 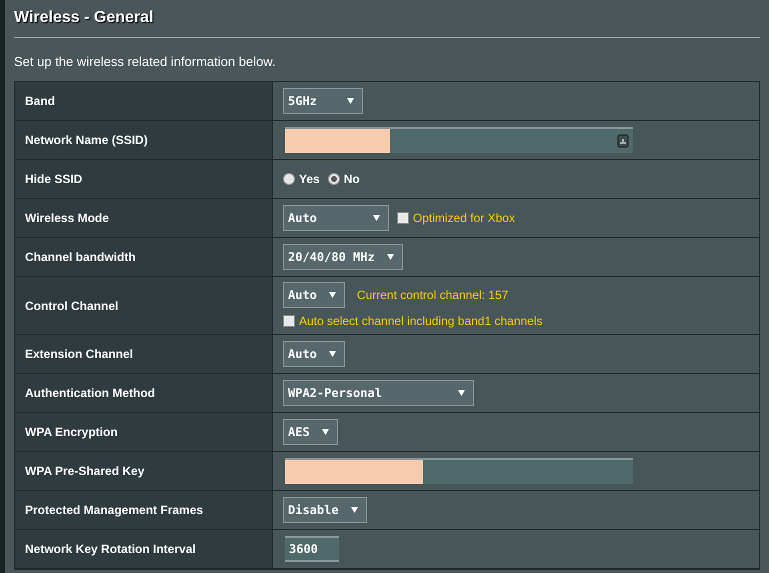 What do you see at coordinates (144, 393) in the screenshot?
I see `setting-label: Authentication Method` at bounding box center [144, 393].